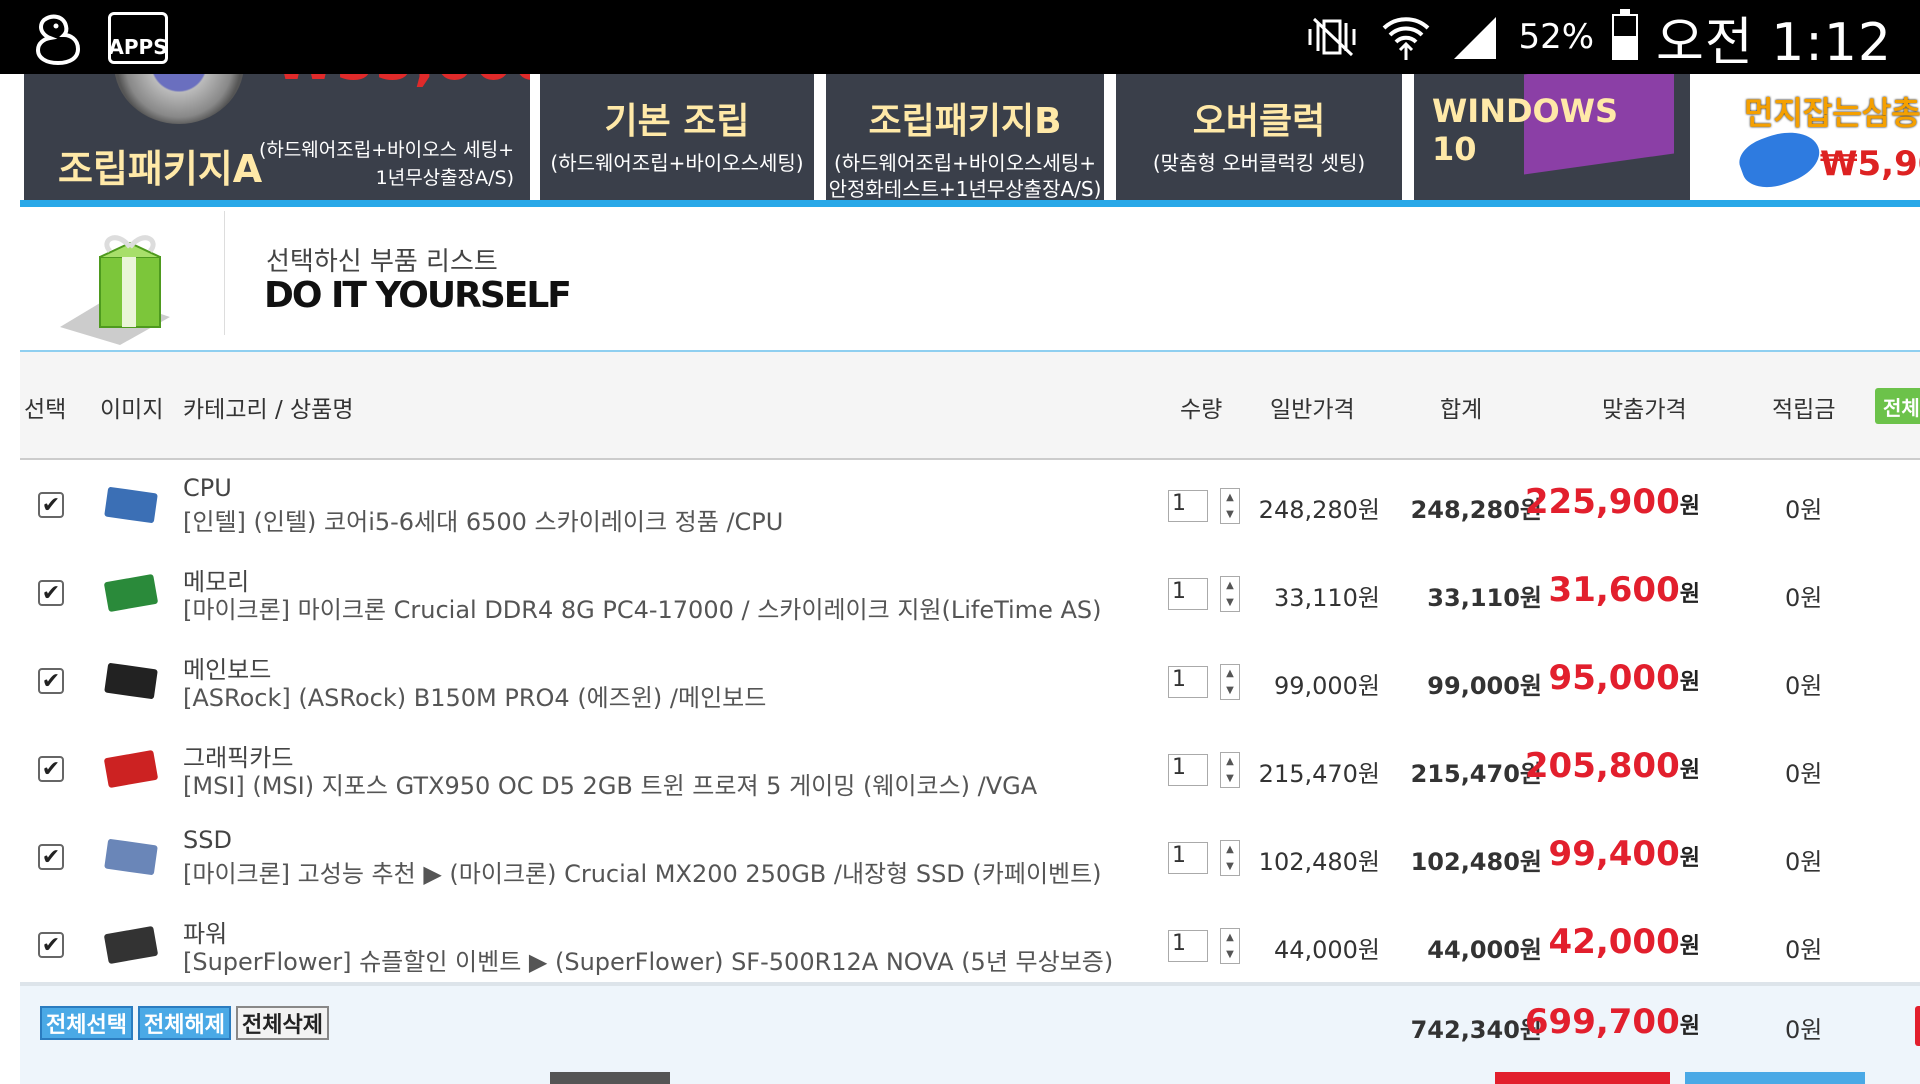 Image resolution: width=1920 pixels, height=1084 pixels. Describe the element at coordinates (970, 406) in the screenshot. I see `table-header: 선택 이미지 카테고리 / 상품명 수량 일반가격 합계 맞춤가격 적립금 전체` at that location.